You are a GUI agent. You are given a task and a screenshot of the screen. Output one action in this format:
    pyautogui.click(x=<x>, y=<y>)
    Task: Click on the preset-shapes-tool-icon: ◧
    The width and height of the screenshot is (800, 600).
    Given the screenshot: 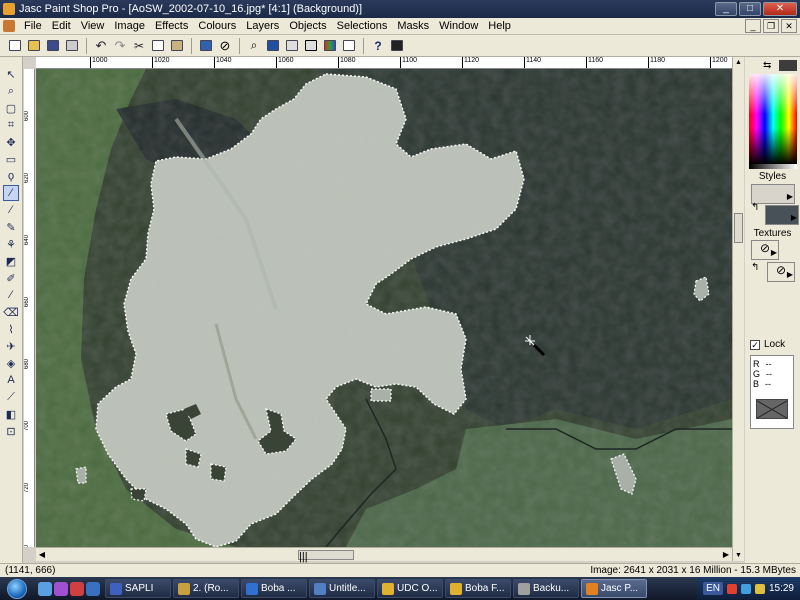 What is the action you would take?
    pyautogui.click(x=11, y=414)
    